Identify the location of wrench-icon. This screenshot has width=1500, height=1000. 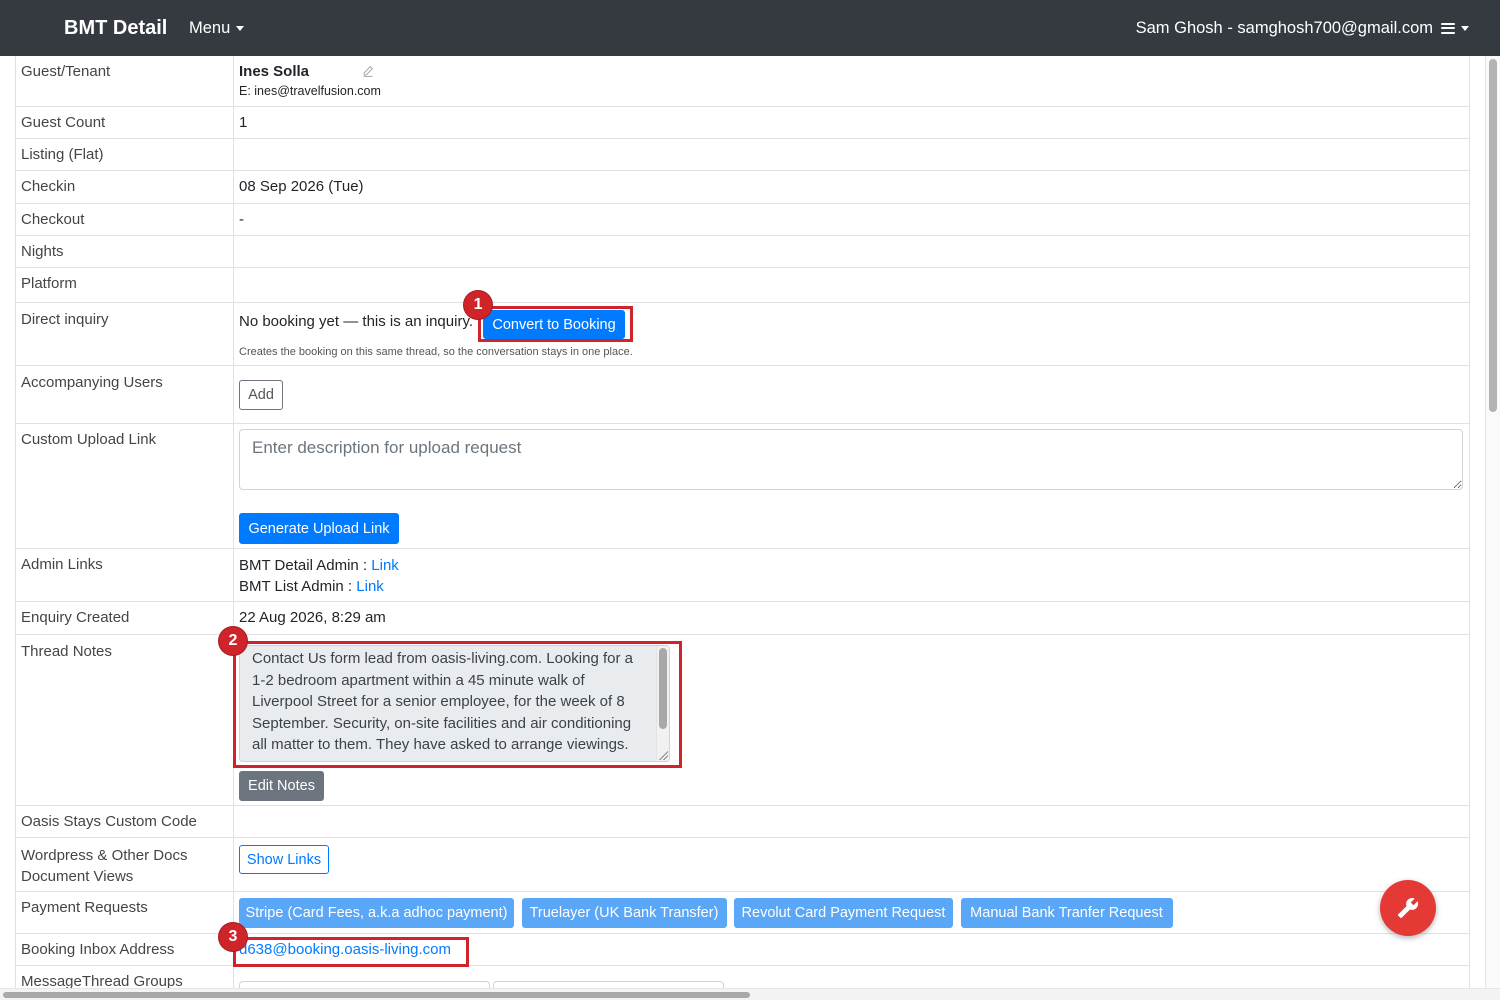
(1408, 908).